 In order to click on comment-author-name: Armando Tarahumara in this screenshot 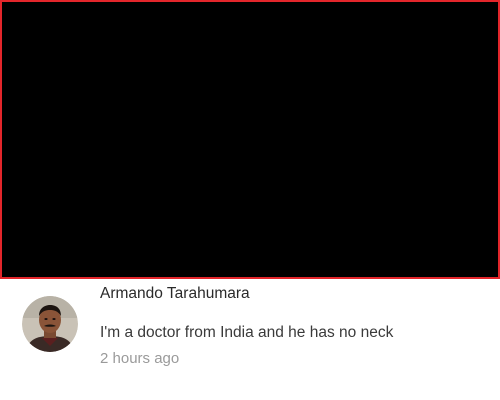, I will do `click(175, 294)`.